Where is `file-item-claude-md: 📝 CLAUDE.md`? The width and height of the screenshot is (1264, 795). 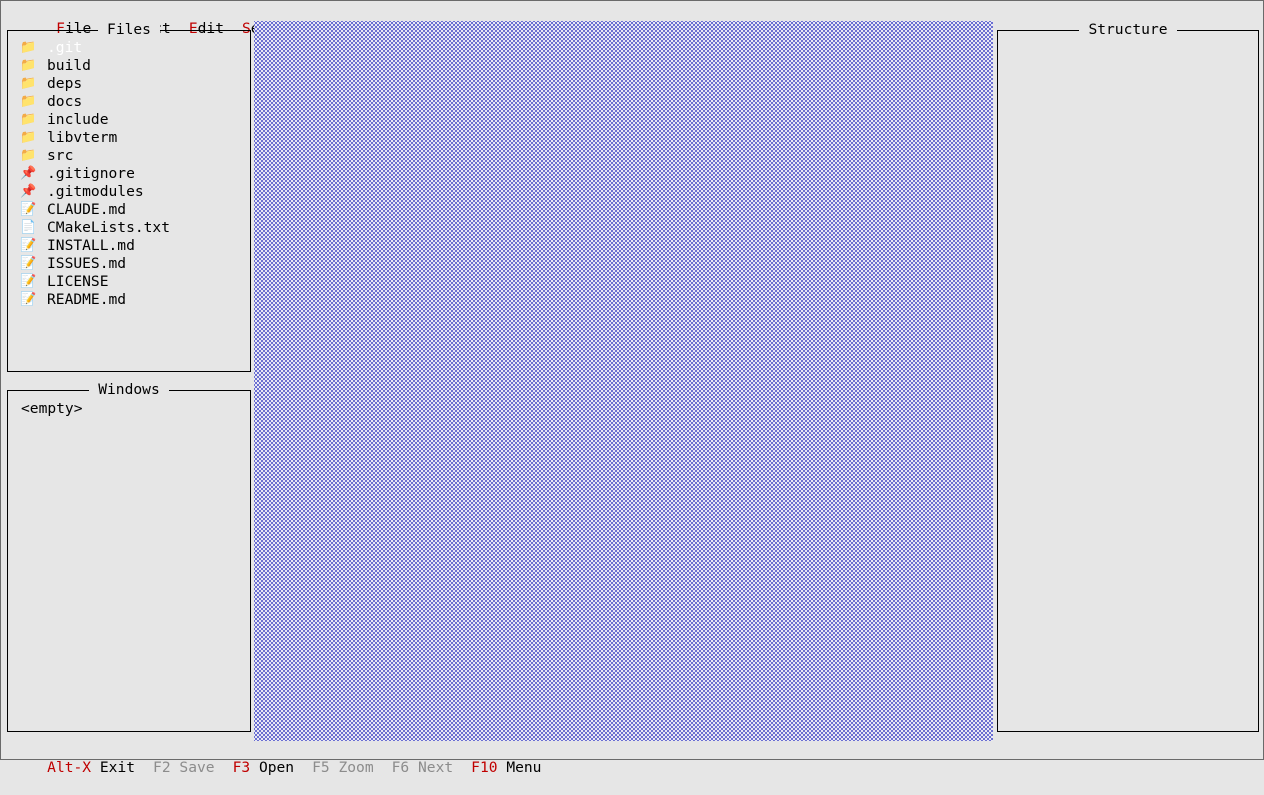
file-item-claude-md: 📝 CLAUDE.md is located at coordinates (95, 210).